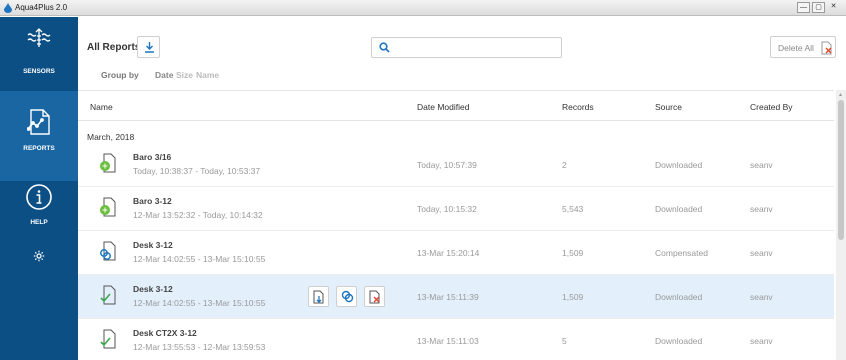 The width and height of the screenshot is (846, 360). Describe the element at coordinates (152, 201) in the screenshot. I see `report-name: Baro 3-12` at that location.